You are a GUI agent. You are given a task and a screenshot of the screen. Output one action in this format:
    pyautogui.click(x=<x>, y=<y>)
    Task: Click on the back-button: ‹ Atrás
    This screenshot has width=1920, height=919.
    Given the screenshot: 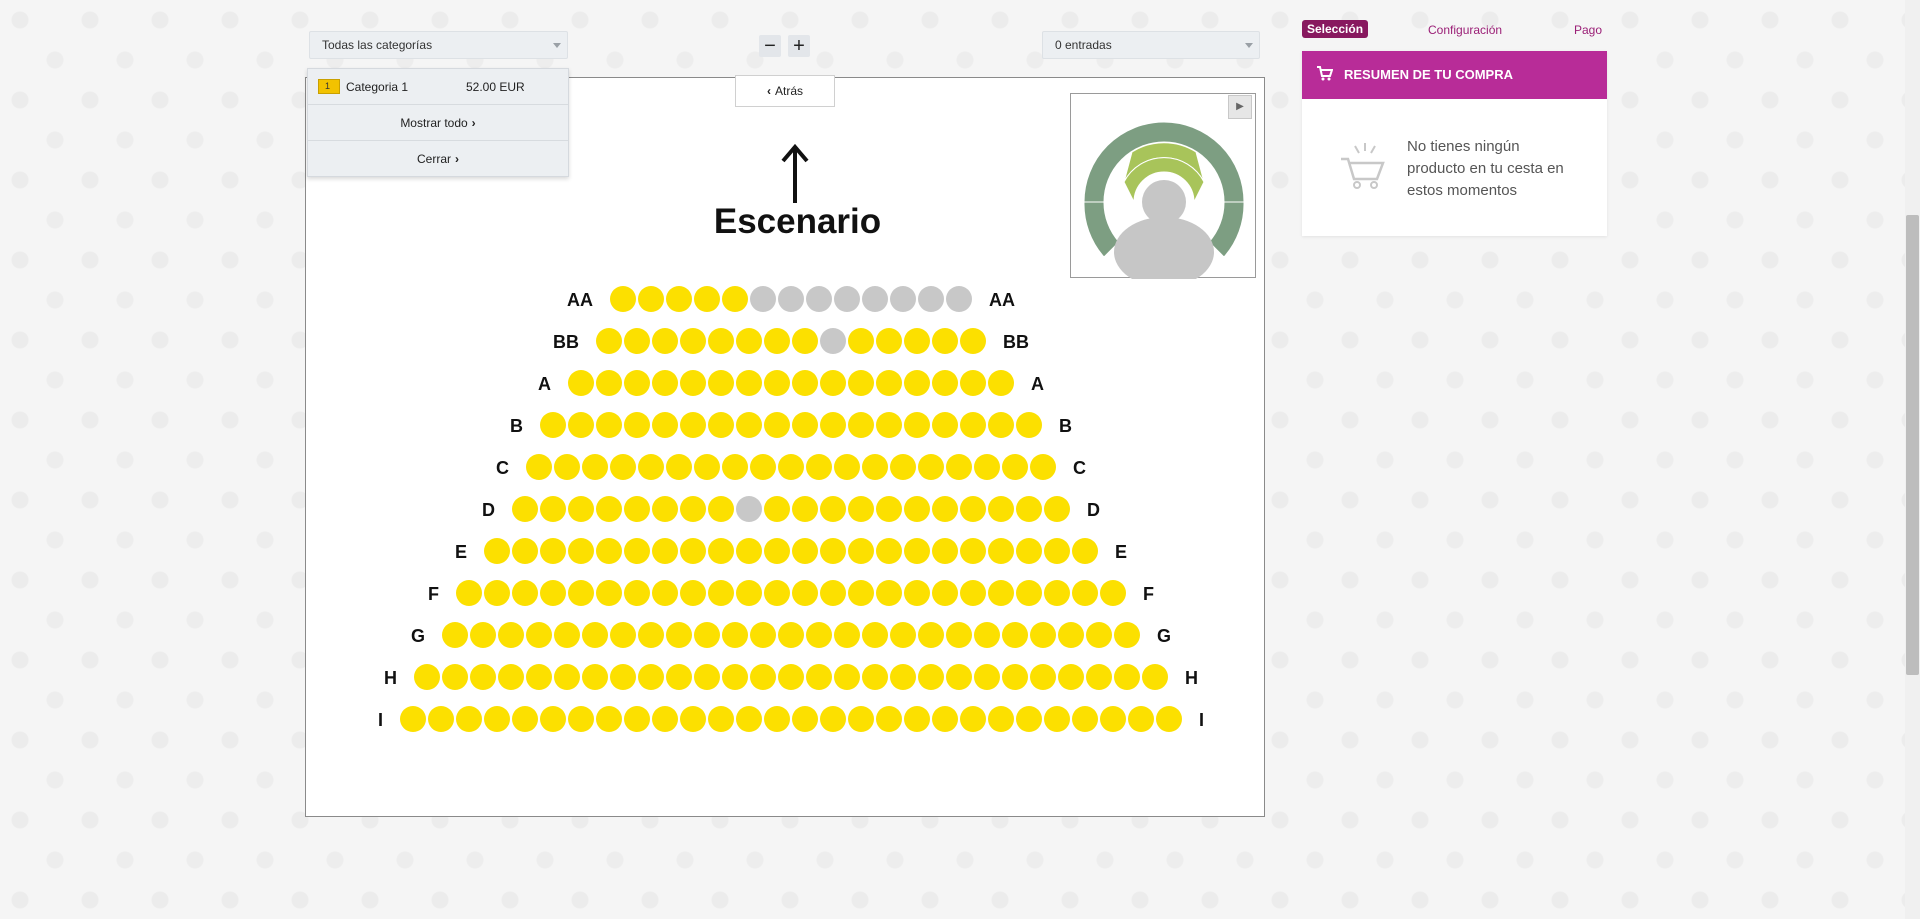 What is the action you would take?
    pyautogui.click(x=785, y=91)
    